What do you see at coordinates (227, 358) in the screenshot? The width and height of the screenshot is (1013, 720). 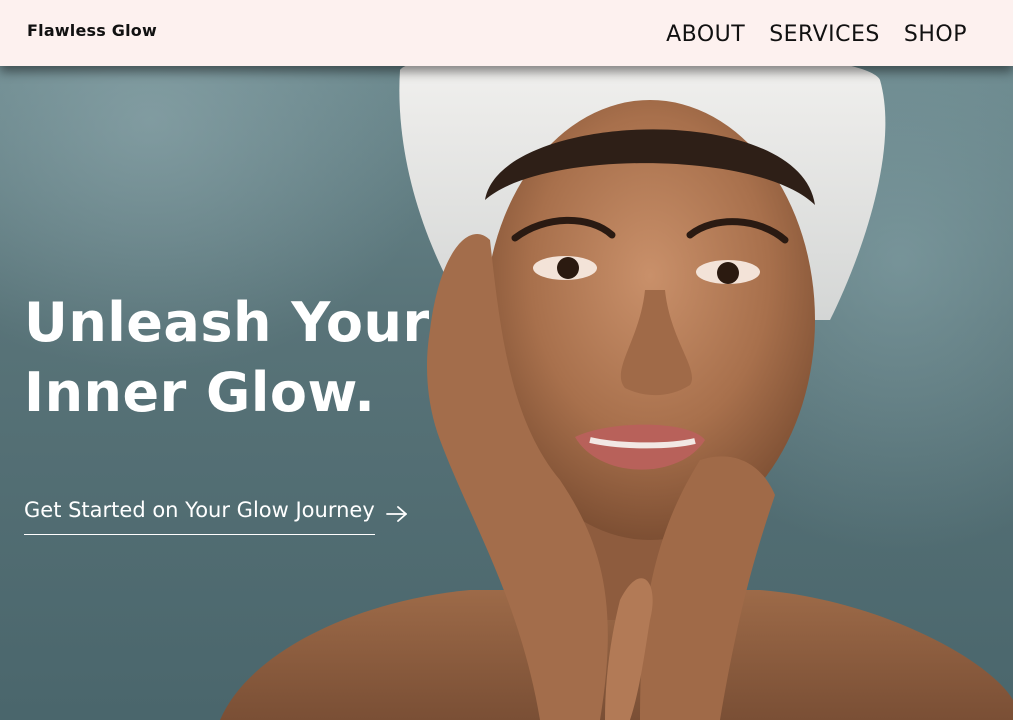 I see `hero-headline: Unleash Your Inner Glow.` at bounding box center [227, 358].